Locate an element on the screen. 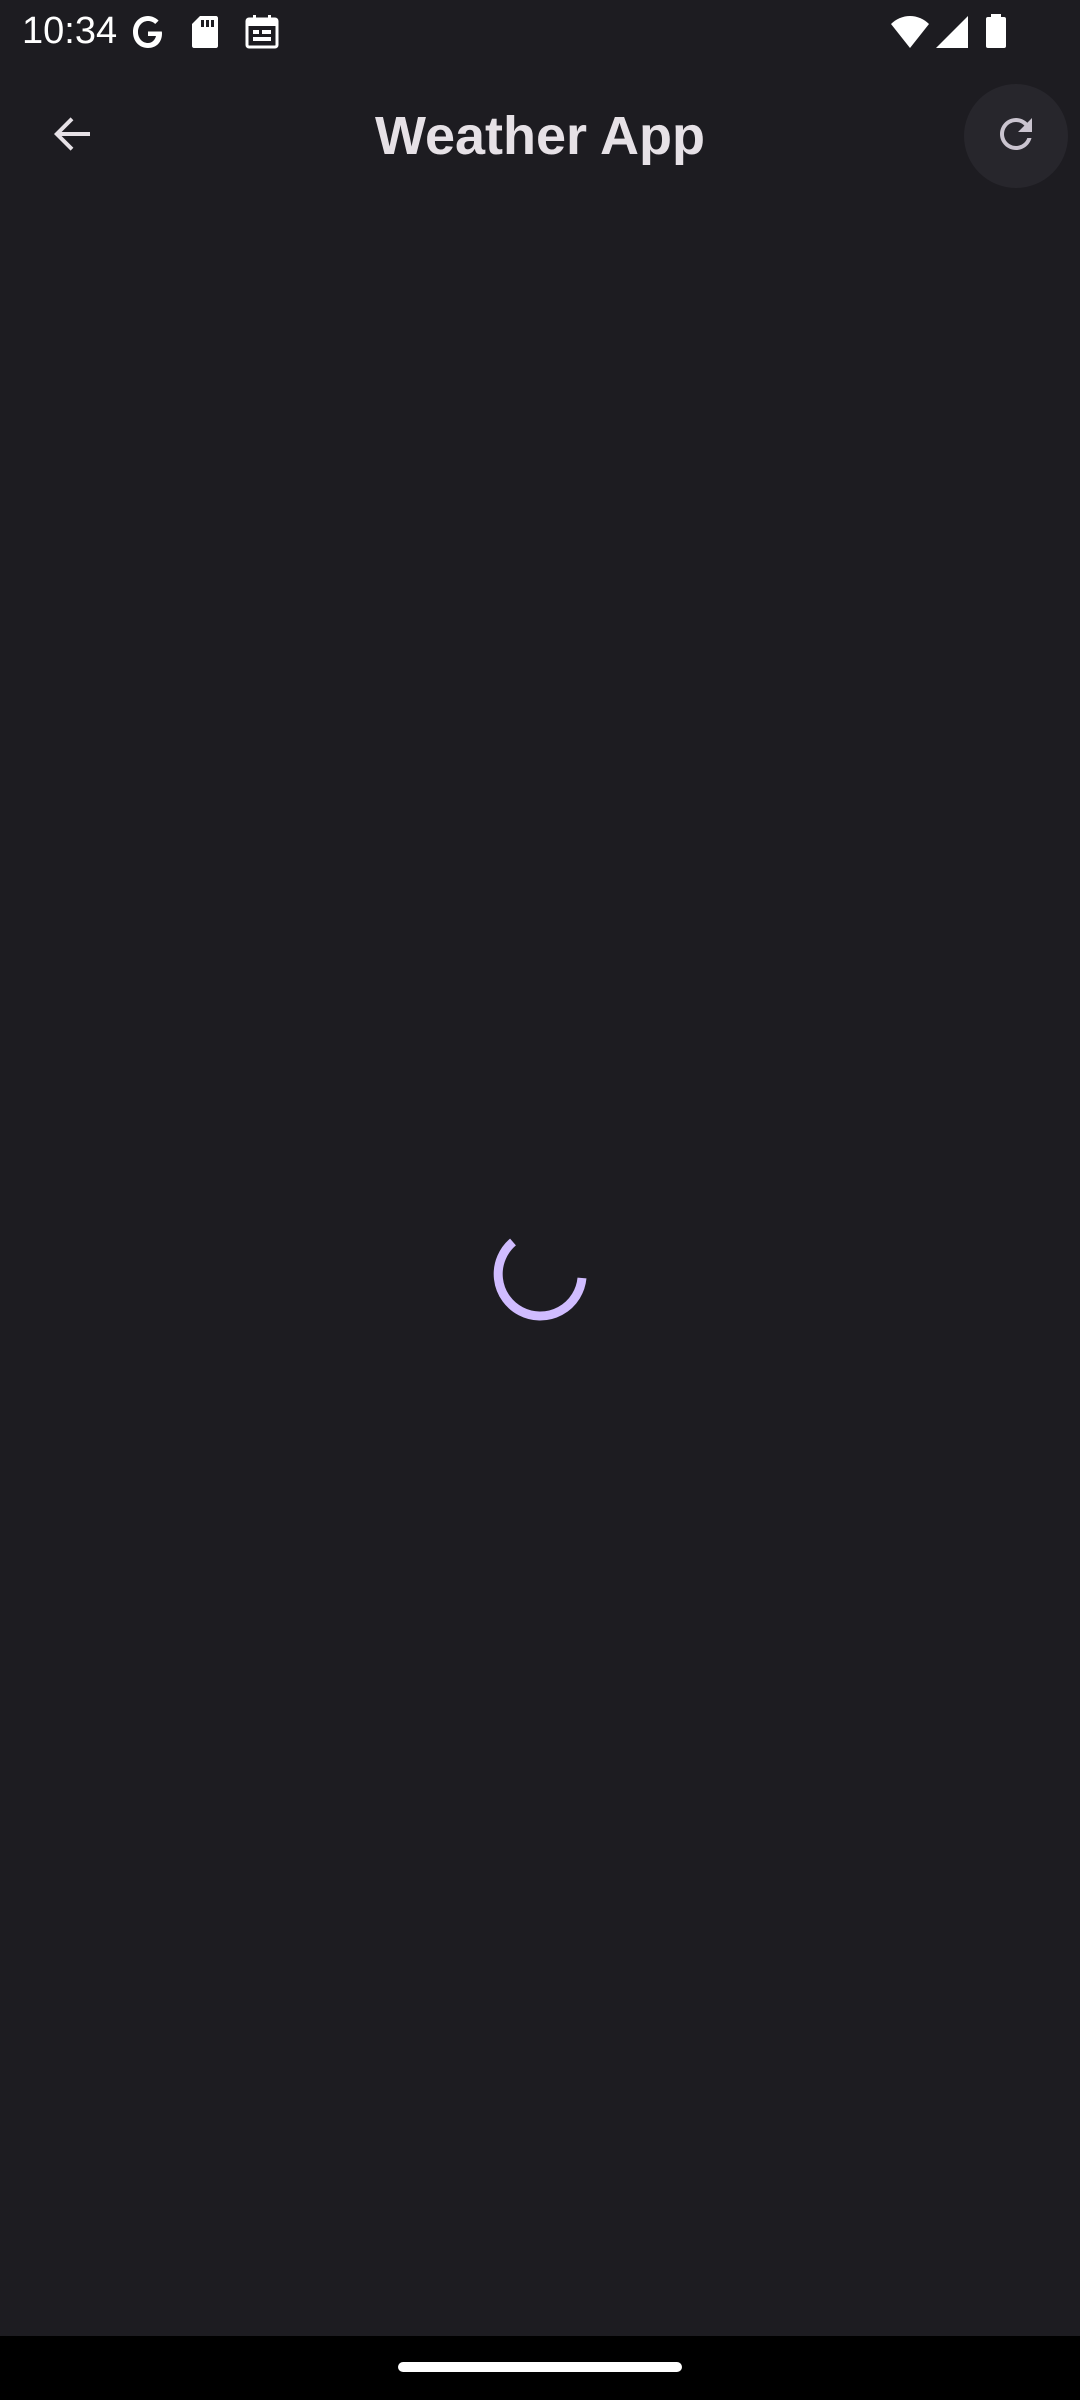 This screenshot has height=2400, width=1080. arrow-back-icon is located at coordinates (72, 136).